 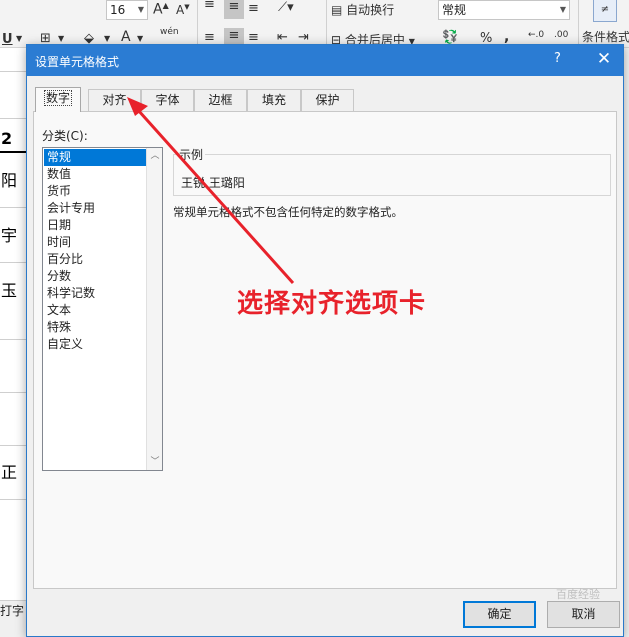 What do you see at coordinates (253, 37) in the screenshot?
I see `align-right-icon: ≡` at bounding box center [253, 37].